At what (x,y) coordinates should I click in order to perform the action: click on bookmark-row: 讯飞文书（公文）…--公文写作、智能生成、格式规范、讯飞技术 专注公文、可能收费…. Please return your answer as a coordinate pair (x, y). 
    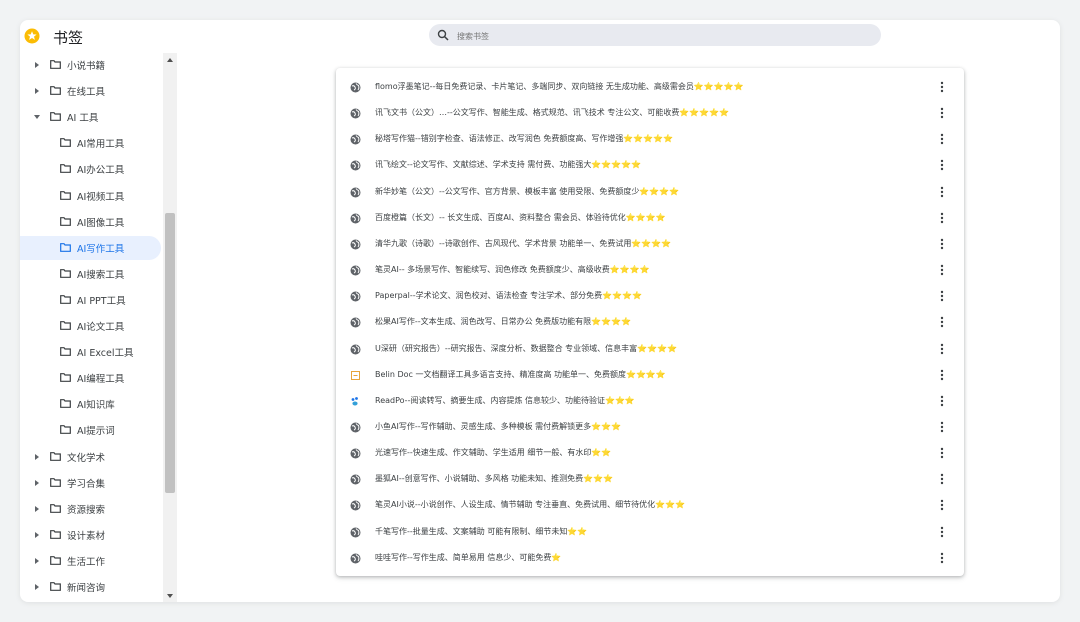
    Looking at the image, I should click on (650, 113).